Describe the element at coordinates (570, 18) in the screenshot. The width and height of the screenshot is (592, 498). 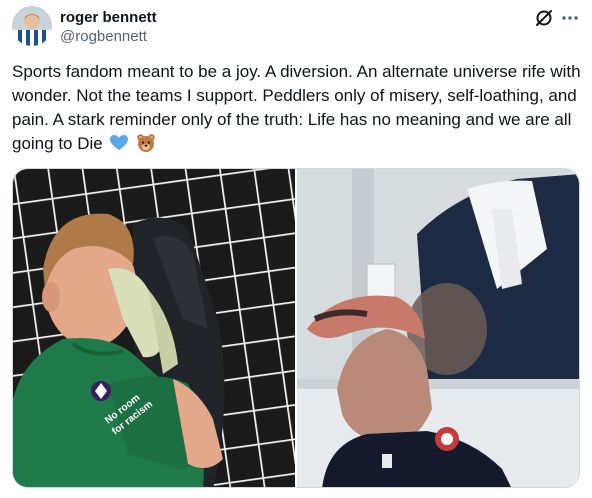
I see `more-options-icon` at that location.